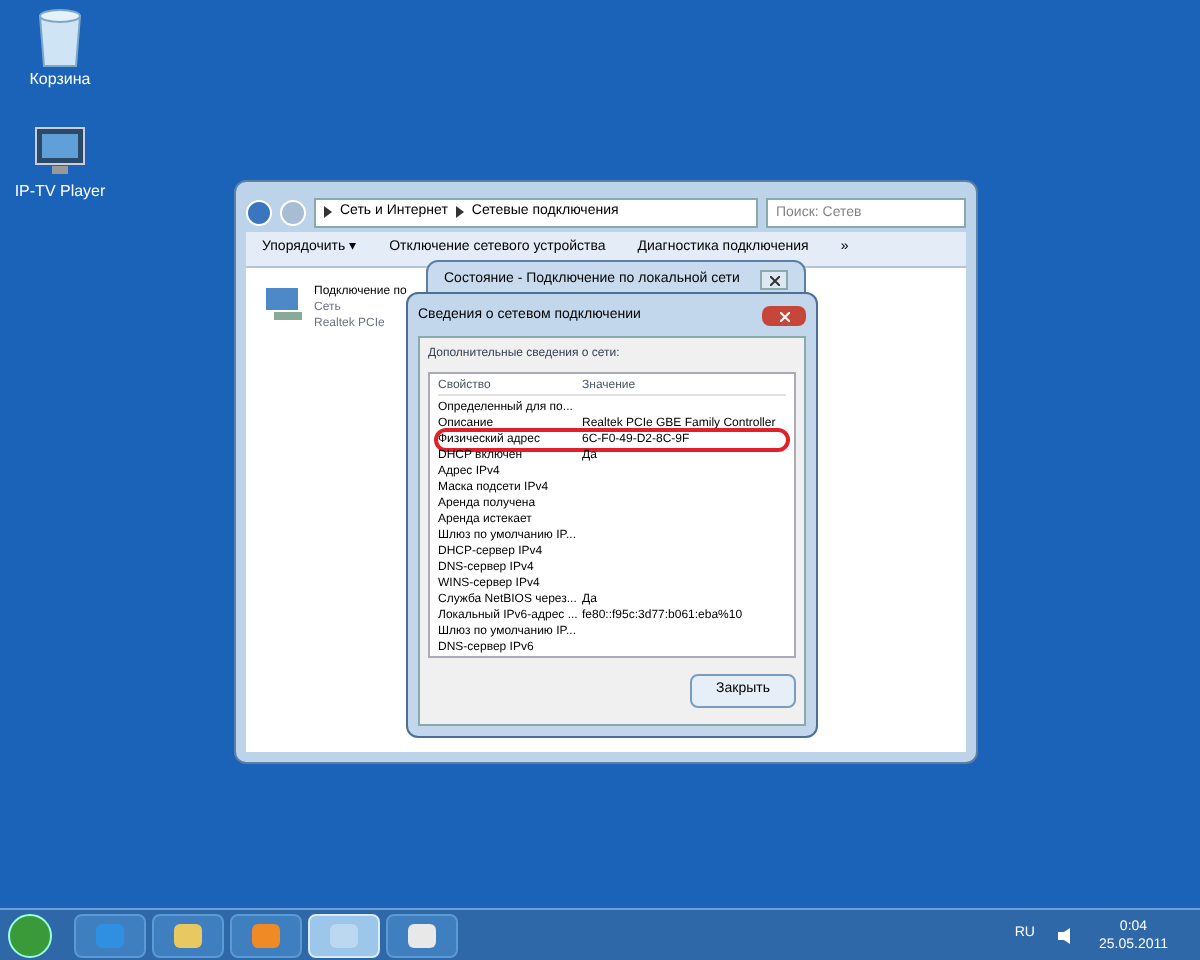 Image resolution: width=1200 pixels, height=960 pixels. I want to click on monitor-icon, so click(60, 152).